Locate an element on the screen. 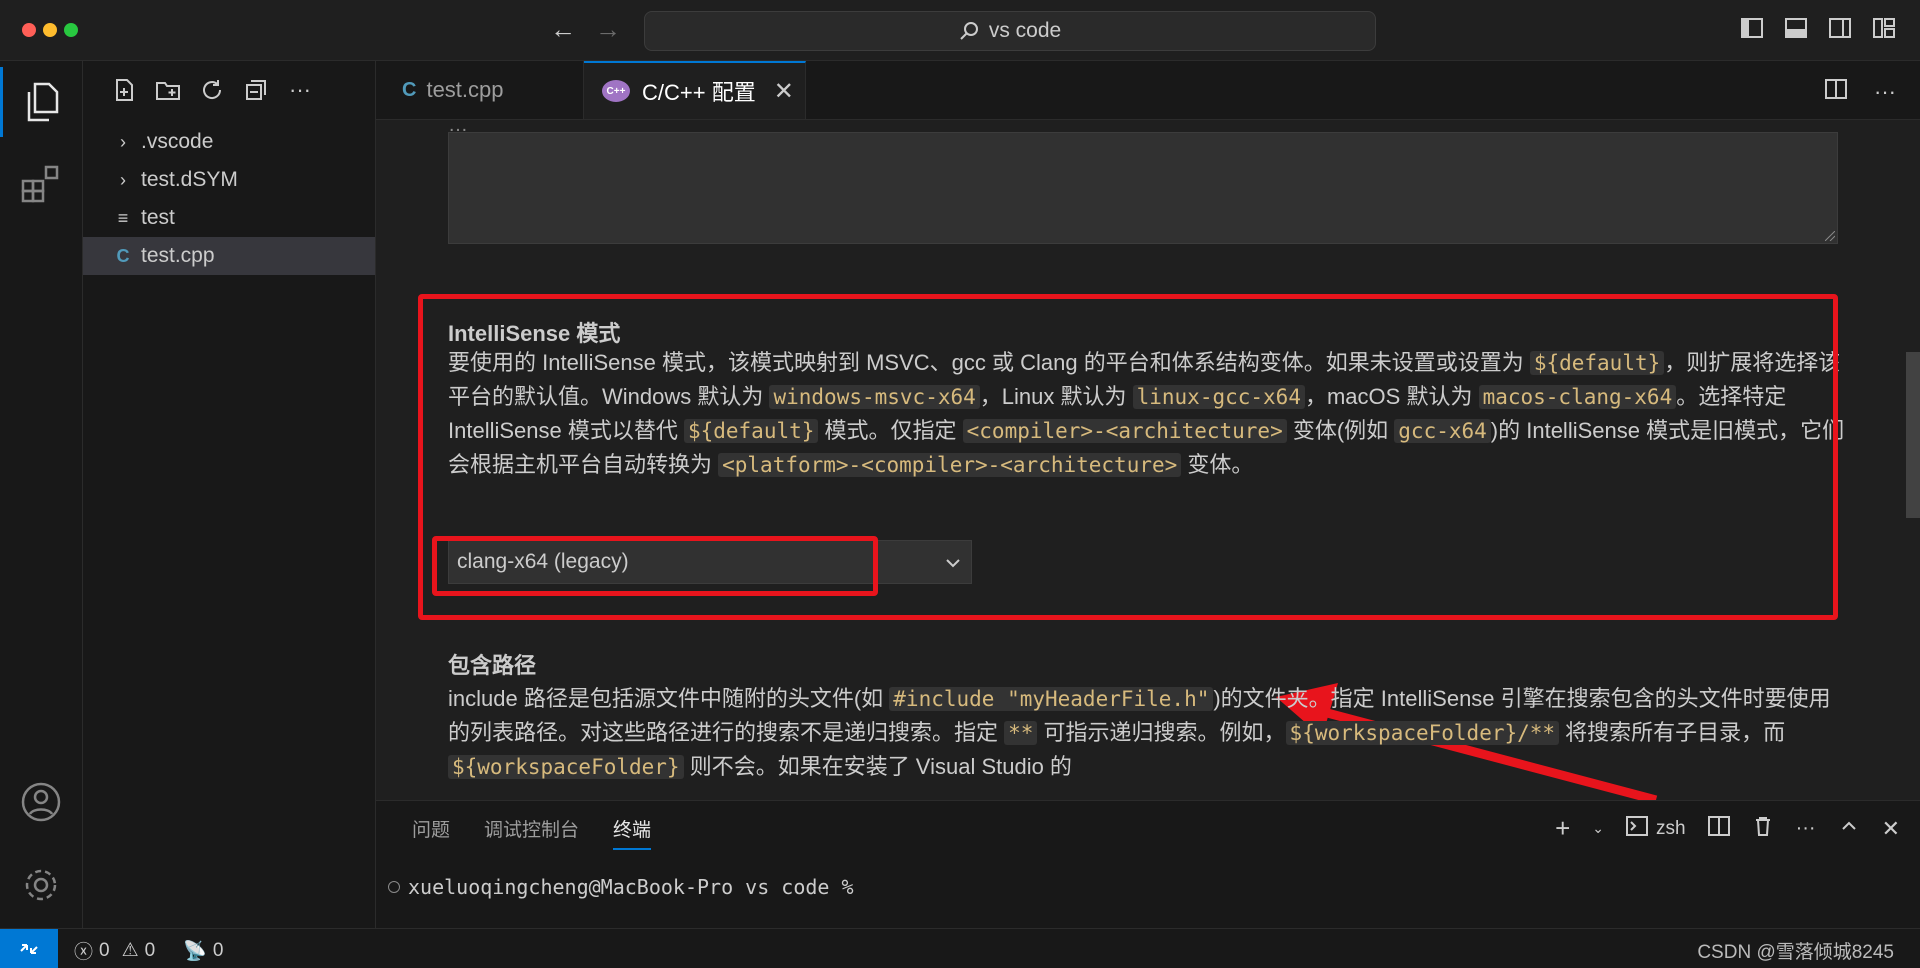 The width and height of the screenshot is (1920, 968). error-count: 0 is located at coordinates (104, 950).